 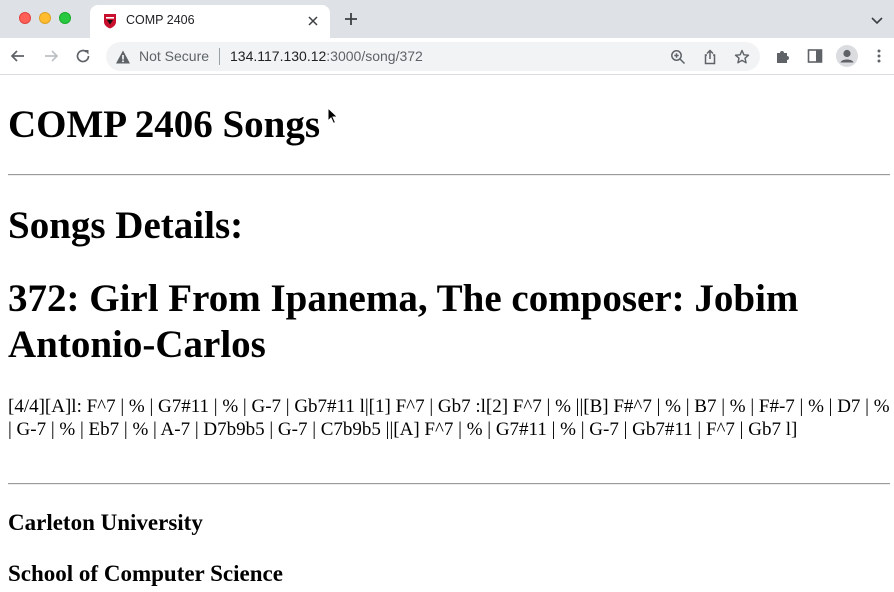 What do you see at coordinates (18, 56) in the screenshot?
I see `back-arrow-icon` at bounding box center [18, 56].